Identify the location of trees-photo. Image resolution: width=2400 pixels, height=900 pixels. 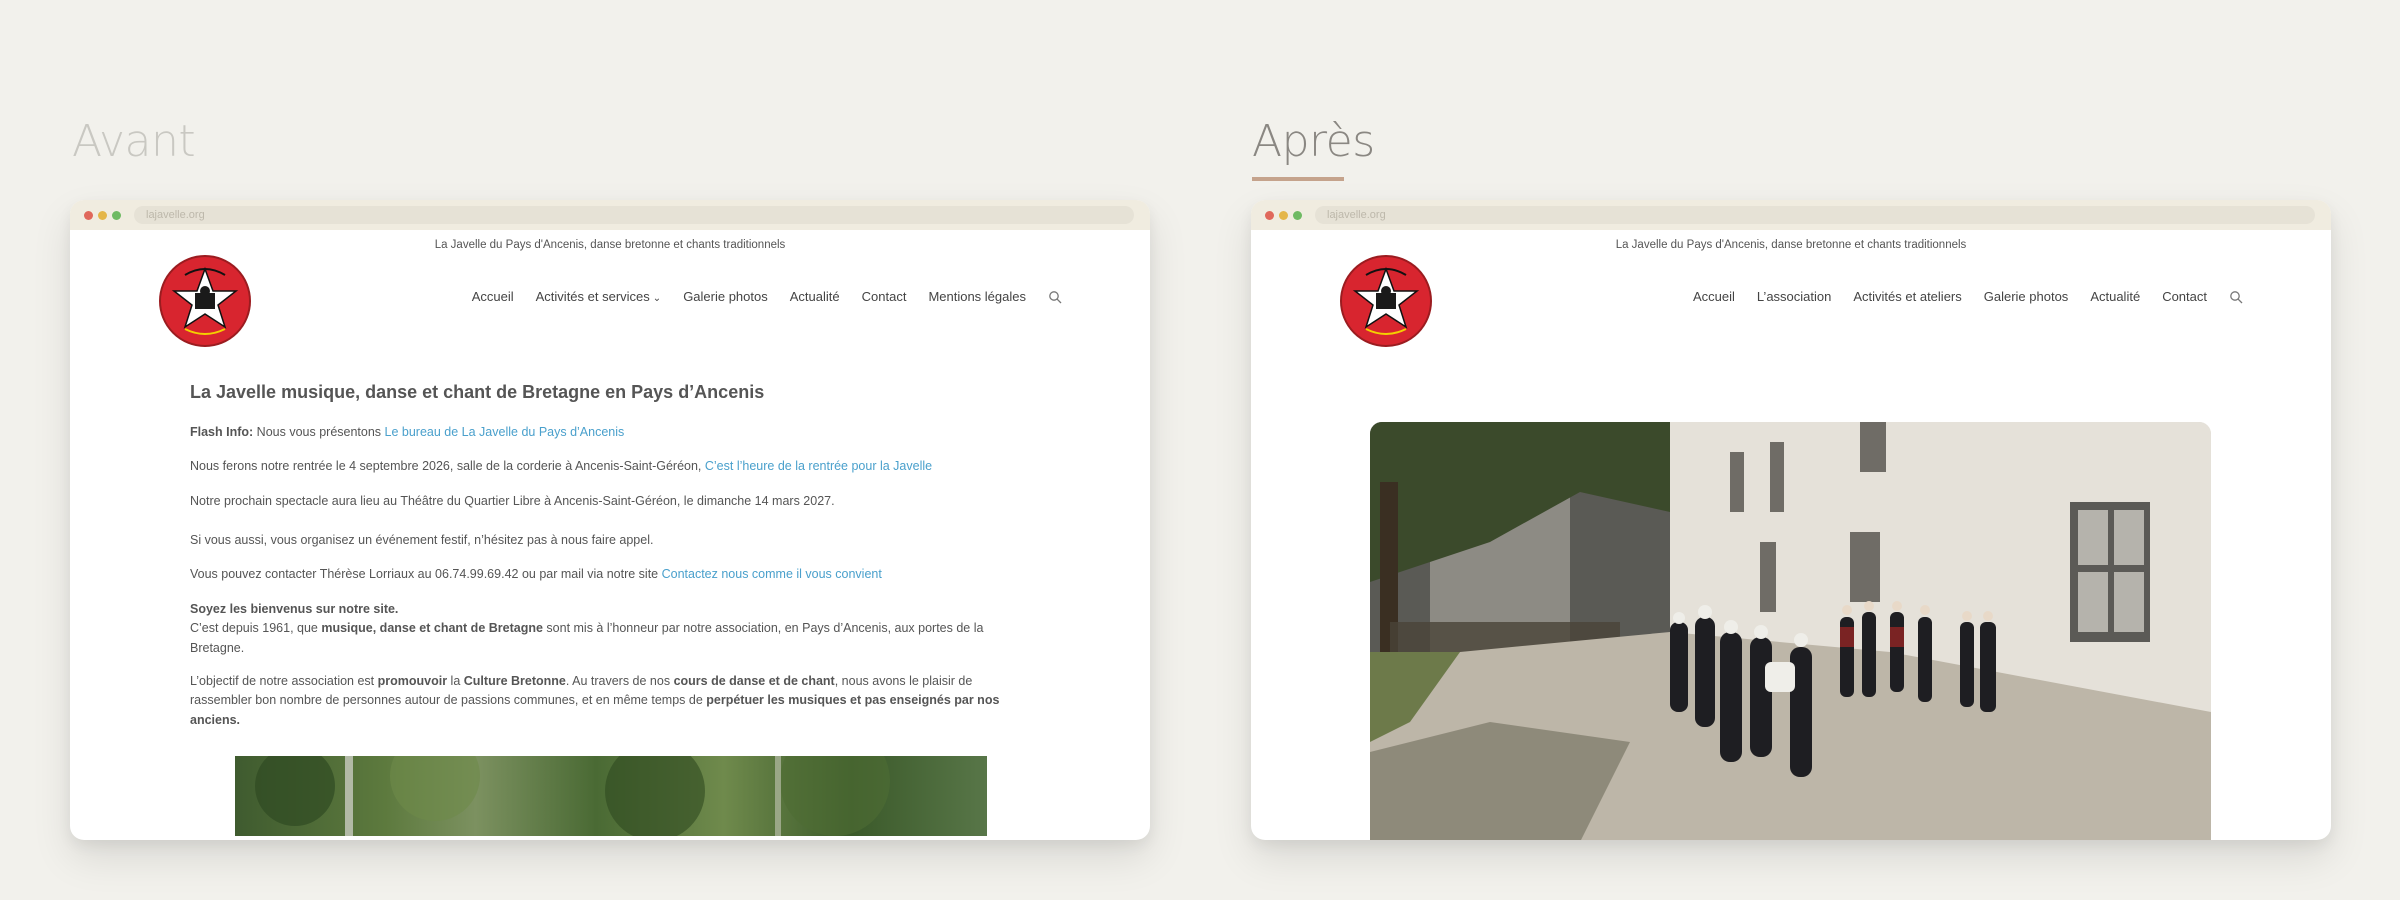
(611, 783).